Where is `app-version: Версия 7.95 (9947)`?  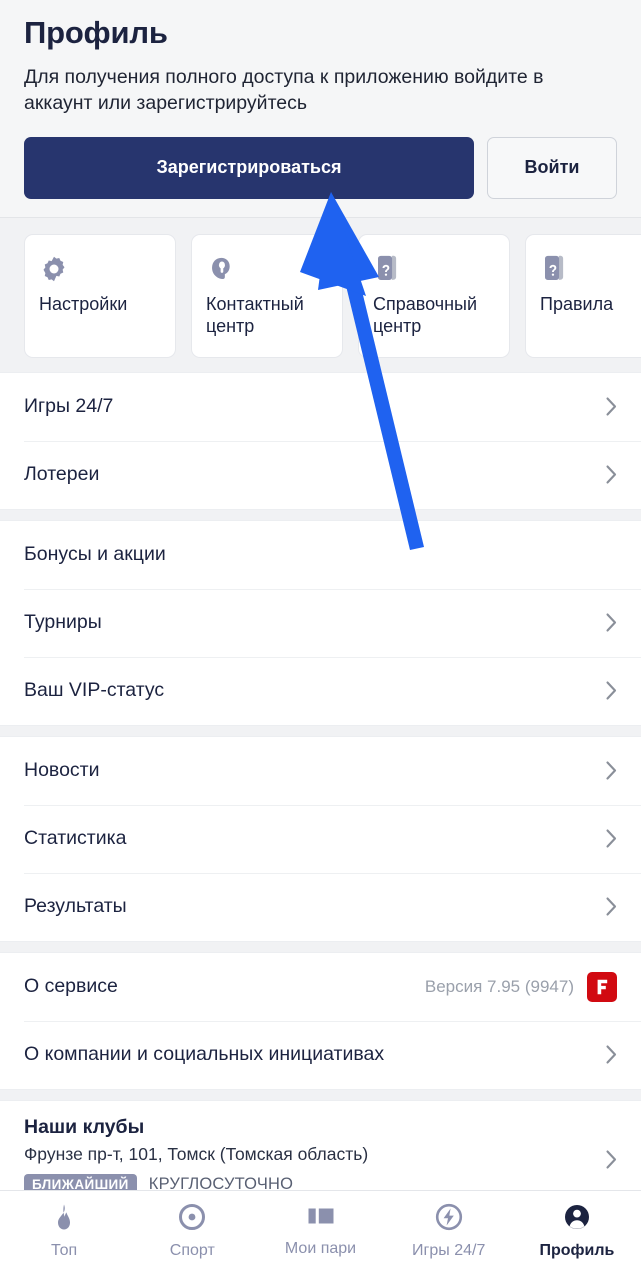 app-version: Версия 7.95 (9947) is located at coordinates (499, 986).